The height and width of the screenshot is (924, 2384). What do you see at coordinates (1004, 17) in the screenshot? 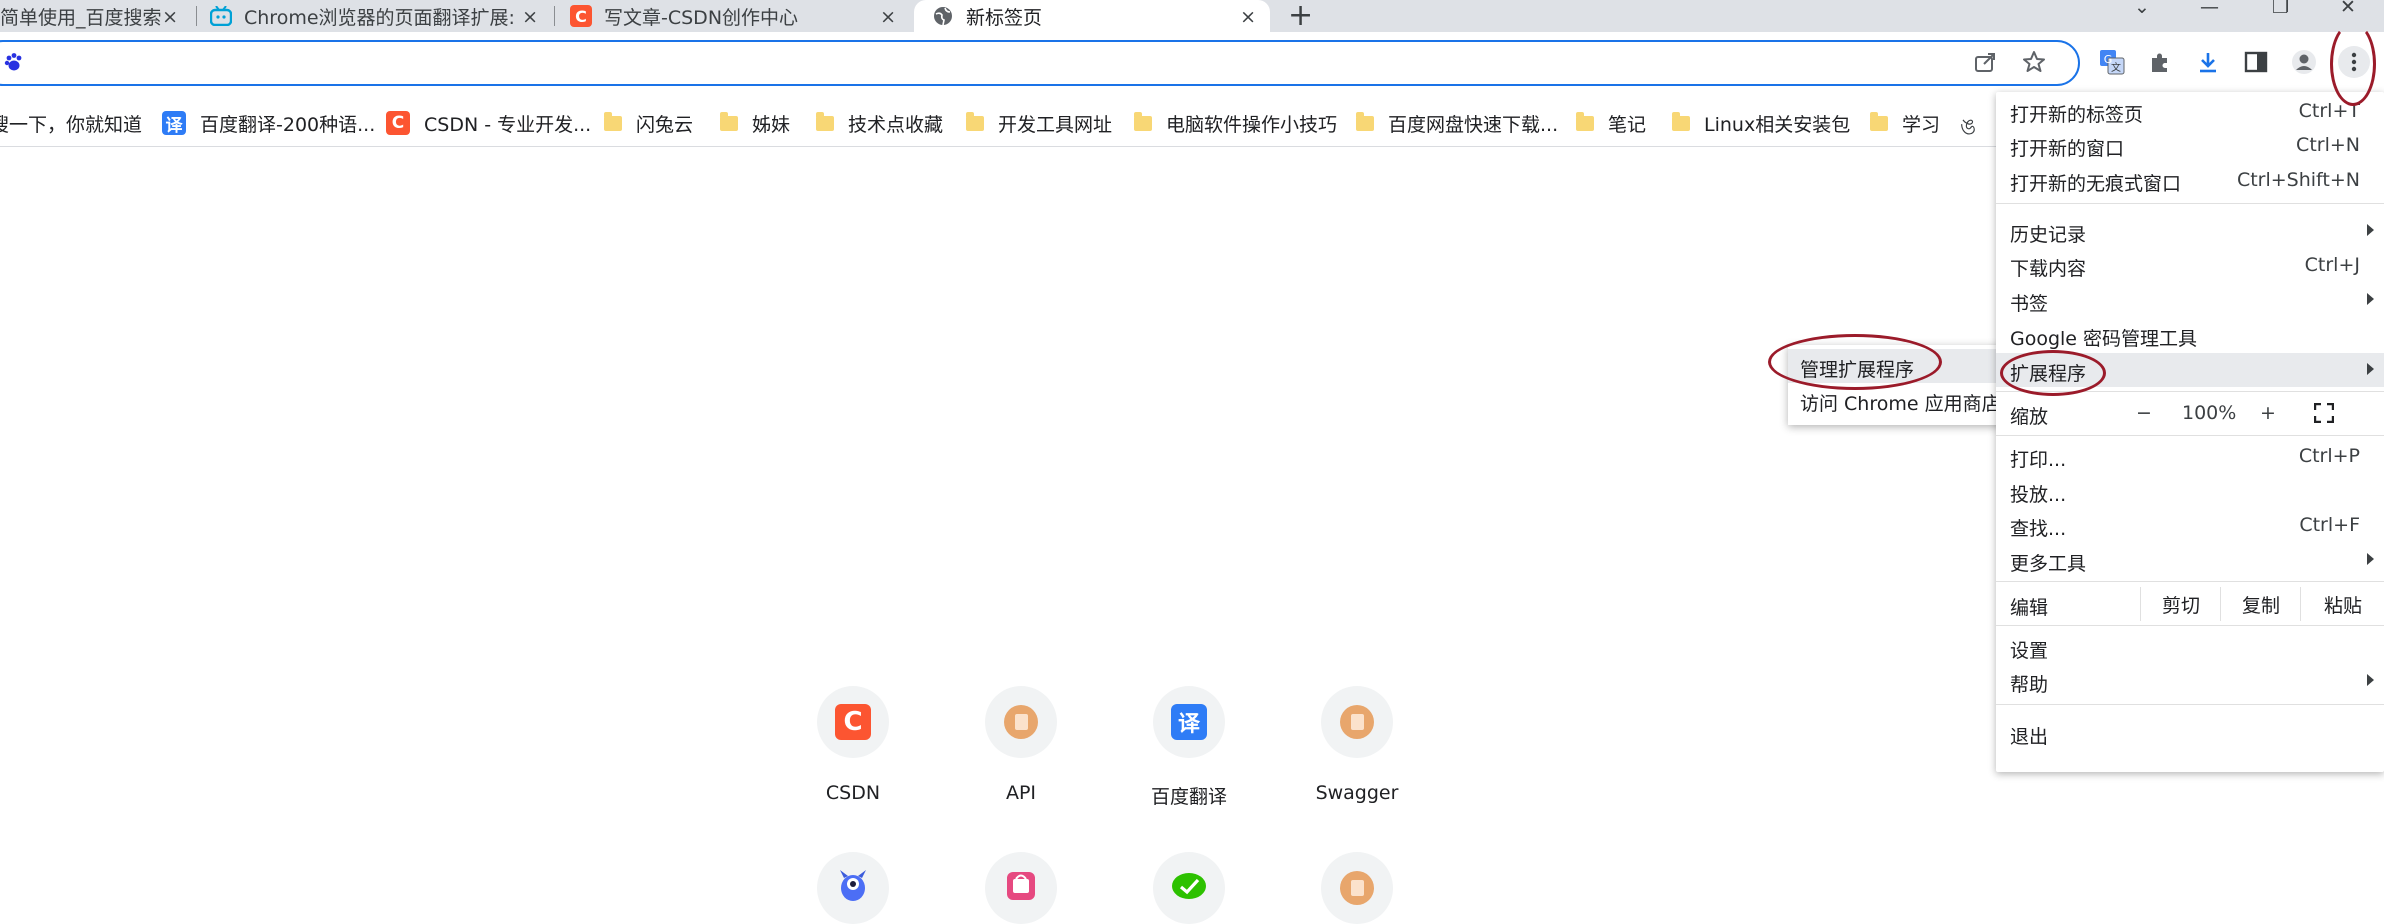
I see `tab-title: 新标签页` at bounding box center [1004, 17].